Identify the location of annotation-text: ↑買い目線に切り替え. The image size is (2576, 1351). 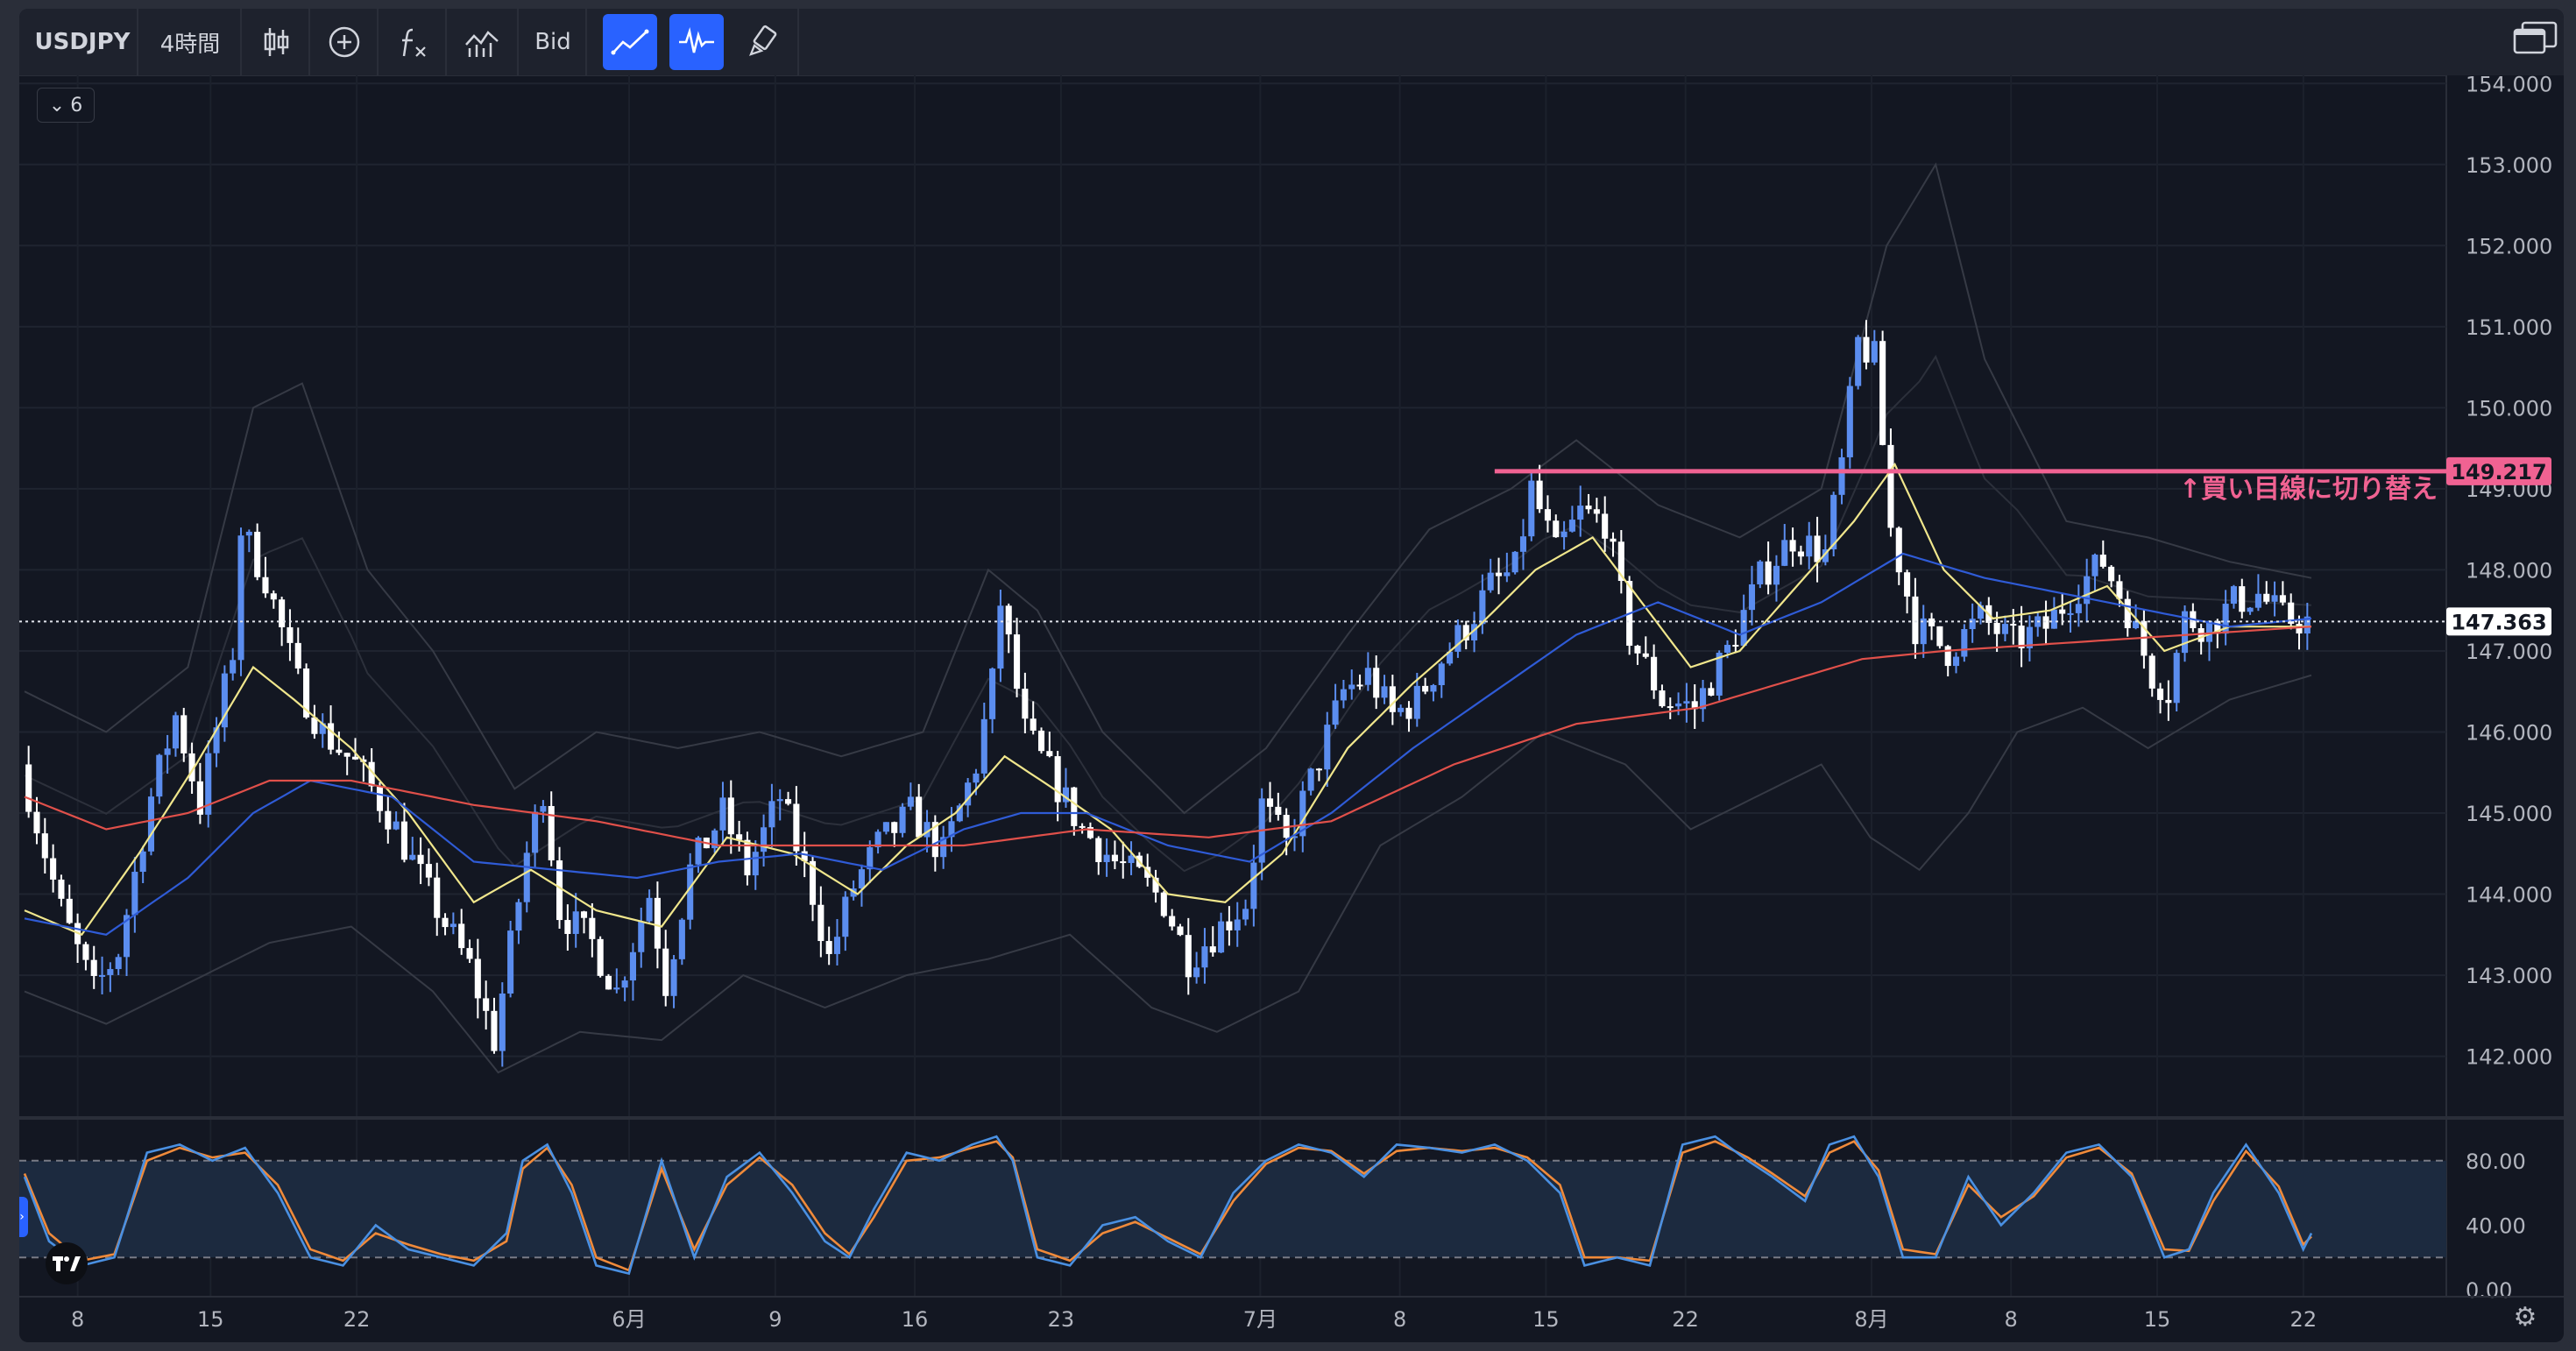
(2308, 489).